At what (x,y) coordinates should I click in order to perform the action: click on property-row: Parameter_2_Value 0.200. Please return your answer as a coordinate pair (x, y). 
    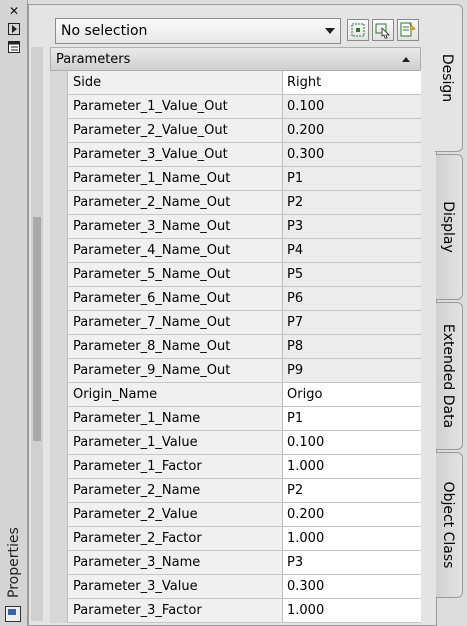
    Looking at the image, I should click on (235, 515).